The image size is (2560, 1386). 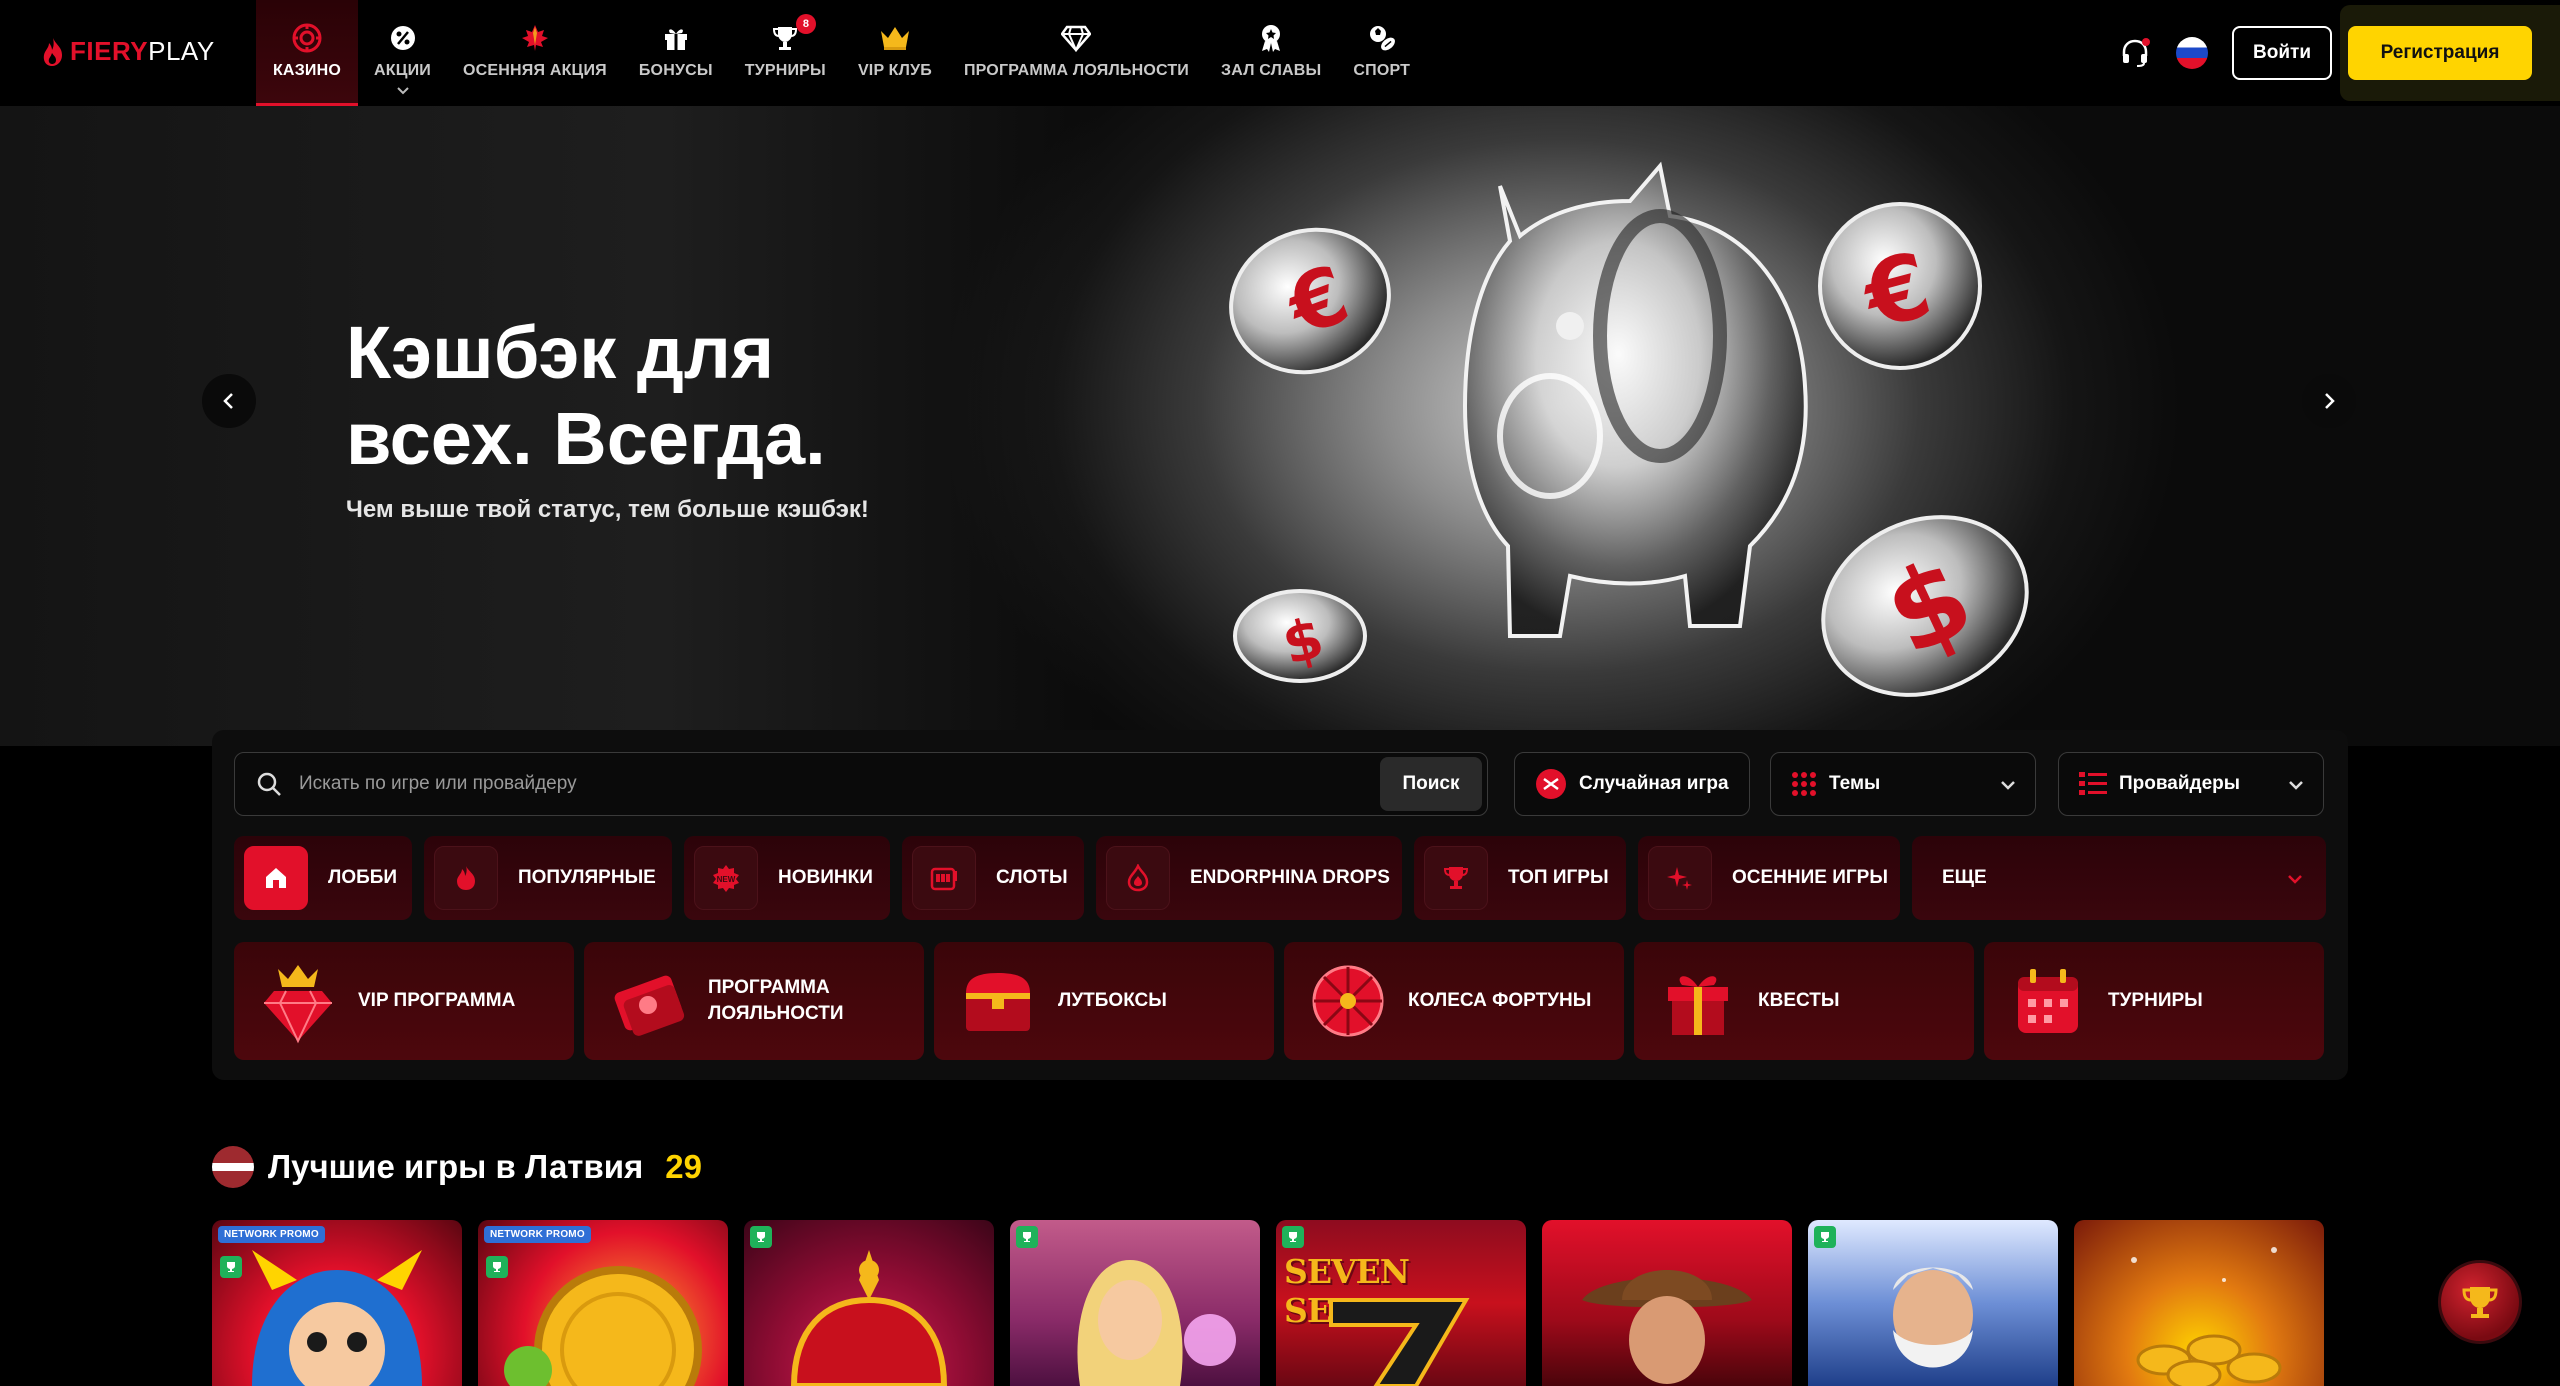 I want to click on loyalty-card-icon, so click(x=649, y=1005).